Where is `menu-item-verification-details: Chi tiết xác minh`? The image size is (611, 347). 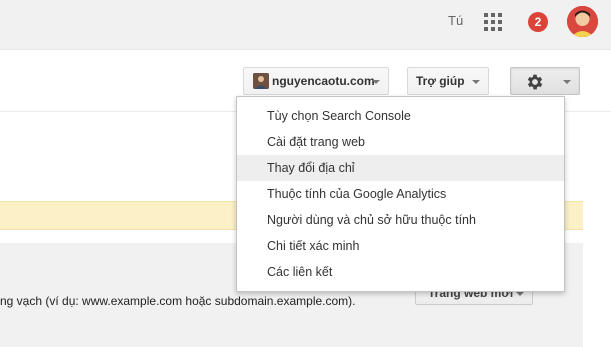
menu-item-verification-details: Chi tiết xác minh is located at coordinates (400, 246).